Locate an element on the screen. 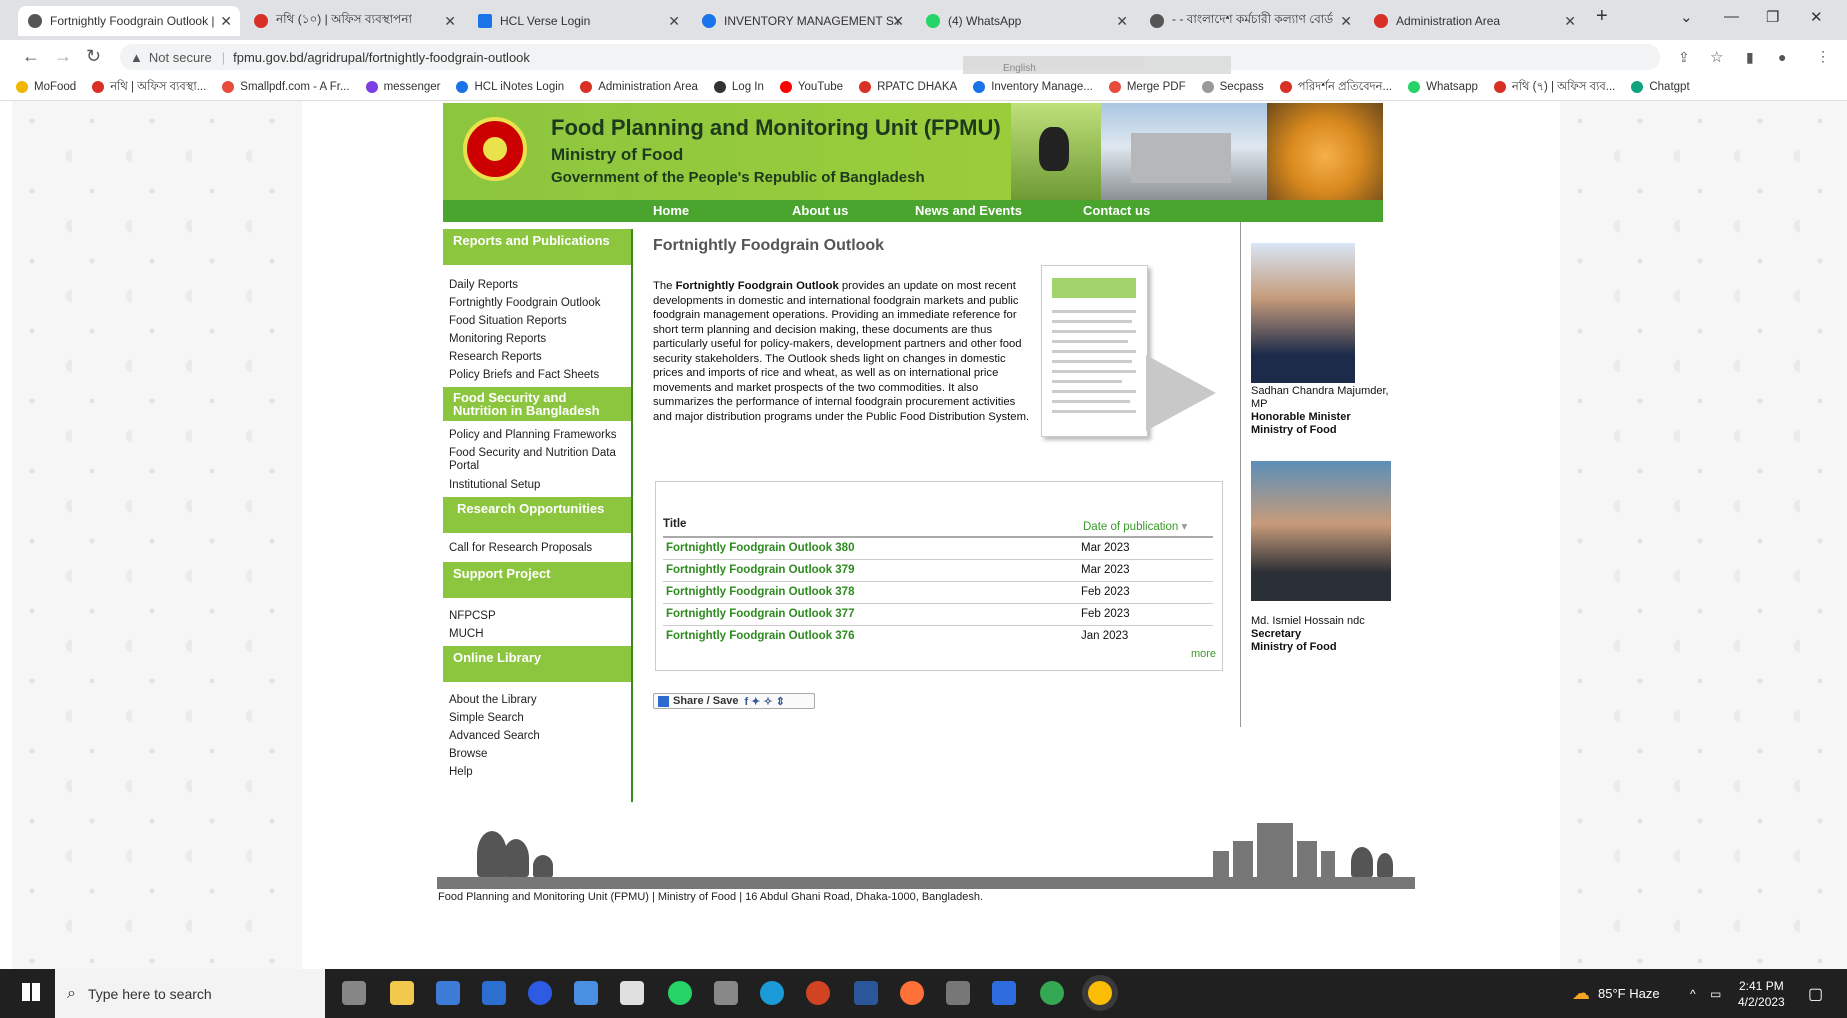 The image size is (1847, 1018). outlook-link: Fortnightly Foodgrain Outlook 378 is located at coordinates (760, 592).